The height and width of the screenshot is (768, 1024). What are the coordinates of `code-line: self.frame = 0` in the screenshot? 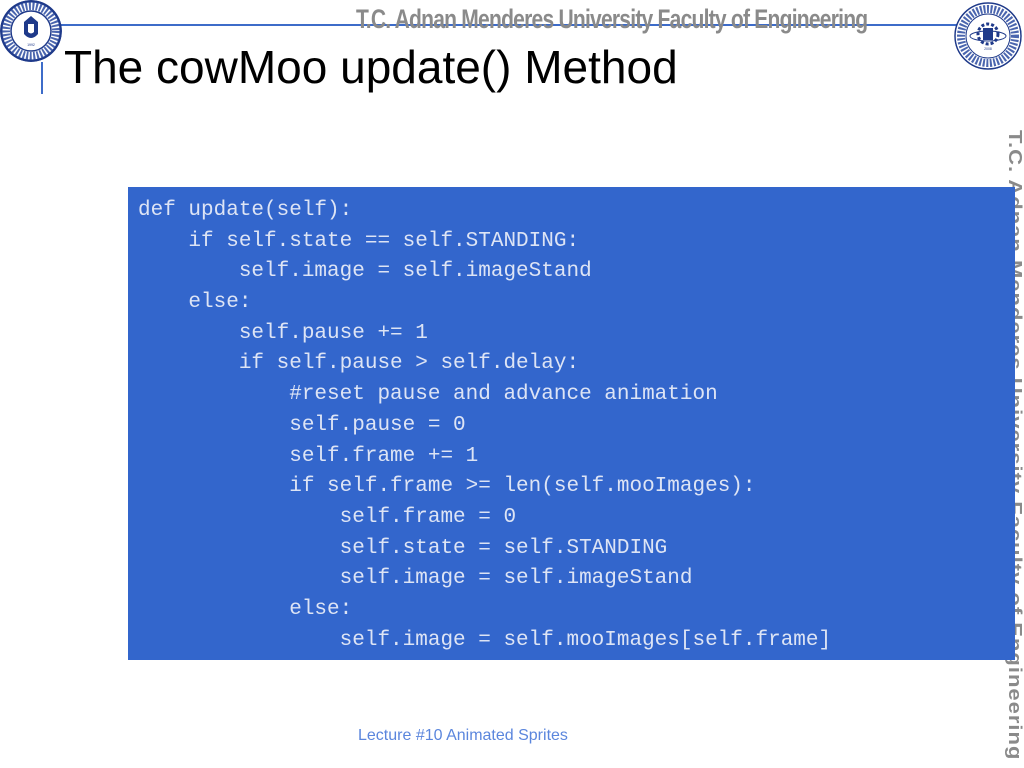 It's located at (327, 517).